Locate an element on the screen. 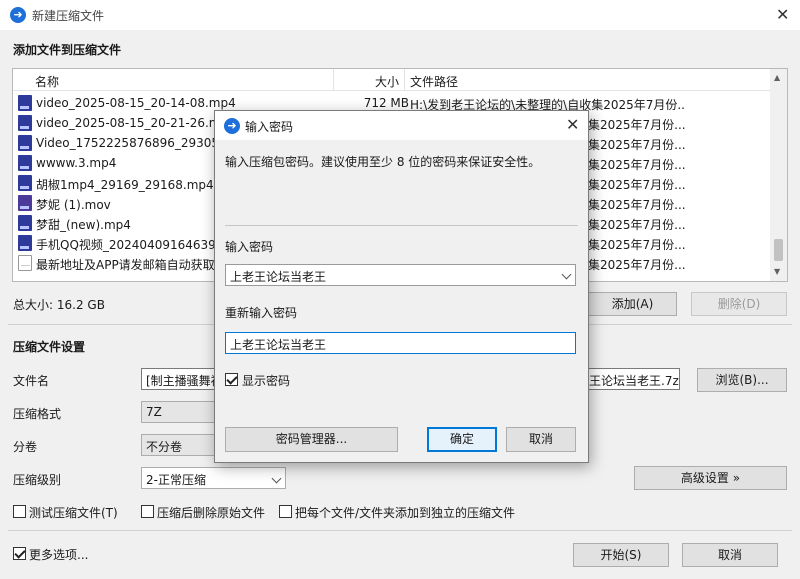 The image size is (800, 579). dialog-hint: 输入压缩包密码。建议使用至少 8 位的密码来保证安全性。 is located at coordinates (383, 162).